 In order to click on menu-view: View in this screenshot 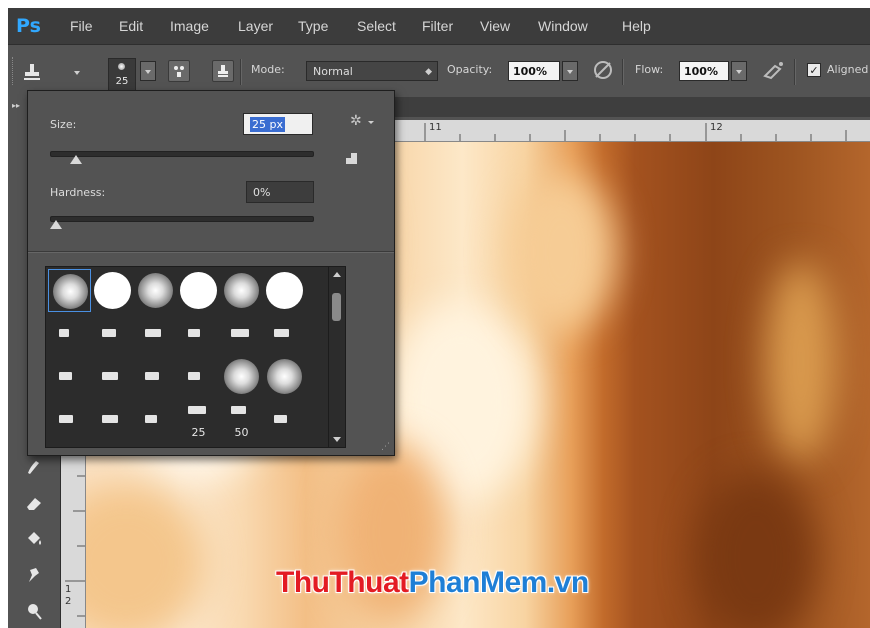, I will do `click(495, 26)`.